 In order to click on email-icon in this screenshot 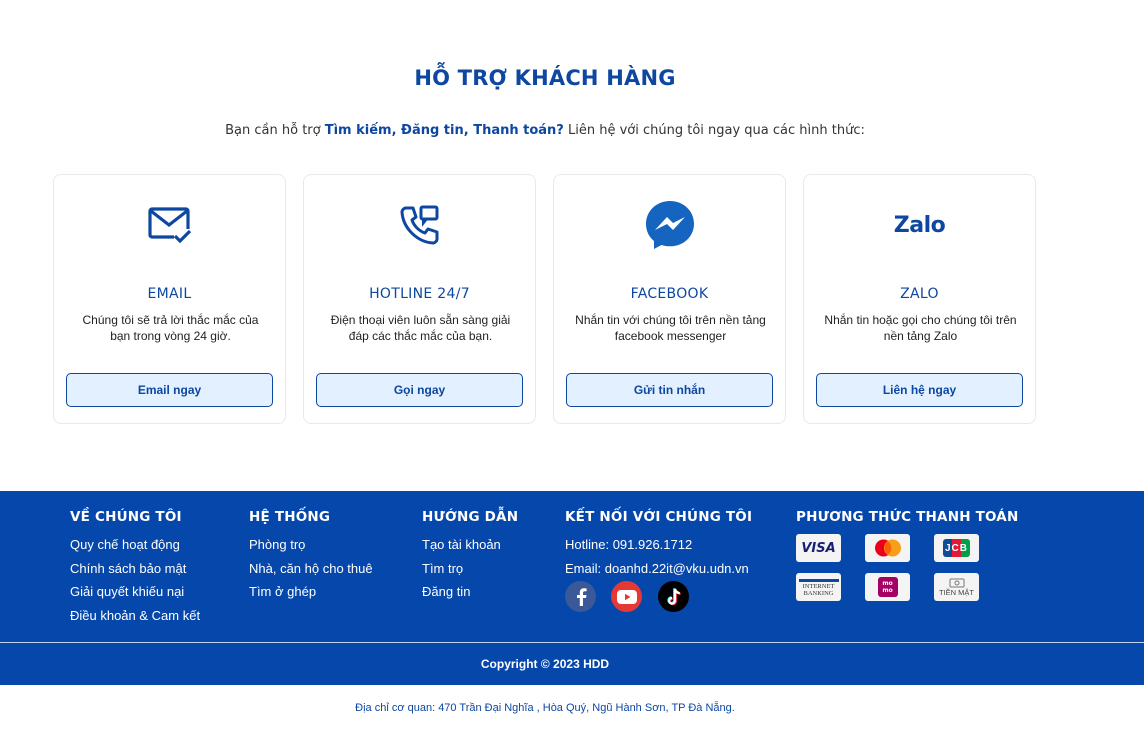, I will do `click(169, 225)`.